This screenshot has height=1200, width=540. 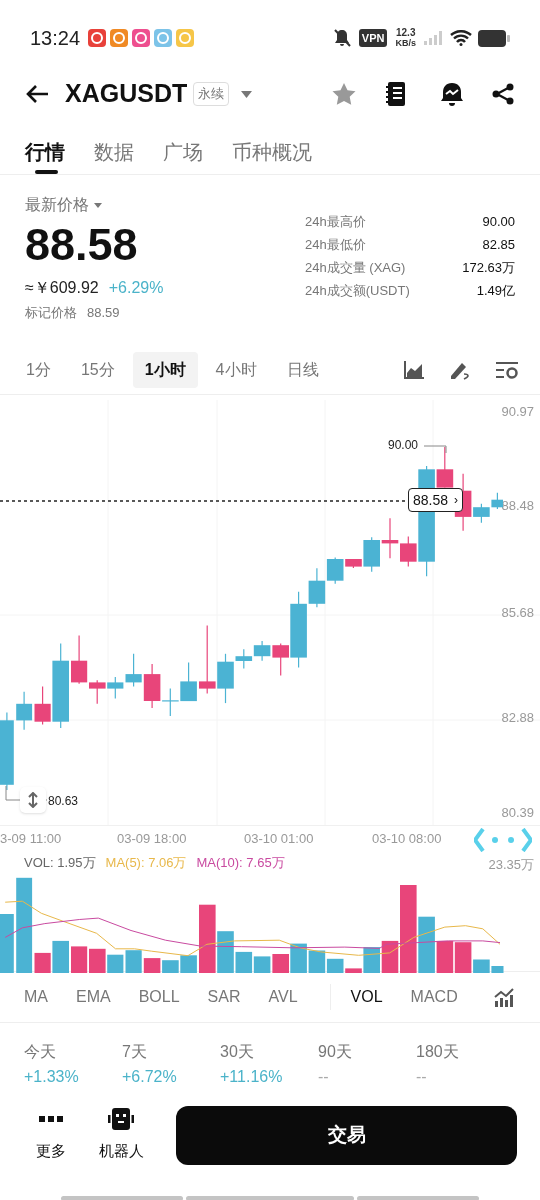 I want to click on symbol-title: XAGUSDT, so click(x=126, y=94).